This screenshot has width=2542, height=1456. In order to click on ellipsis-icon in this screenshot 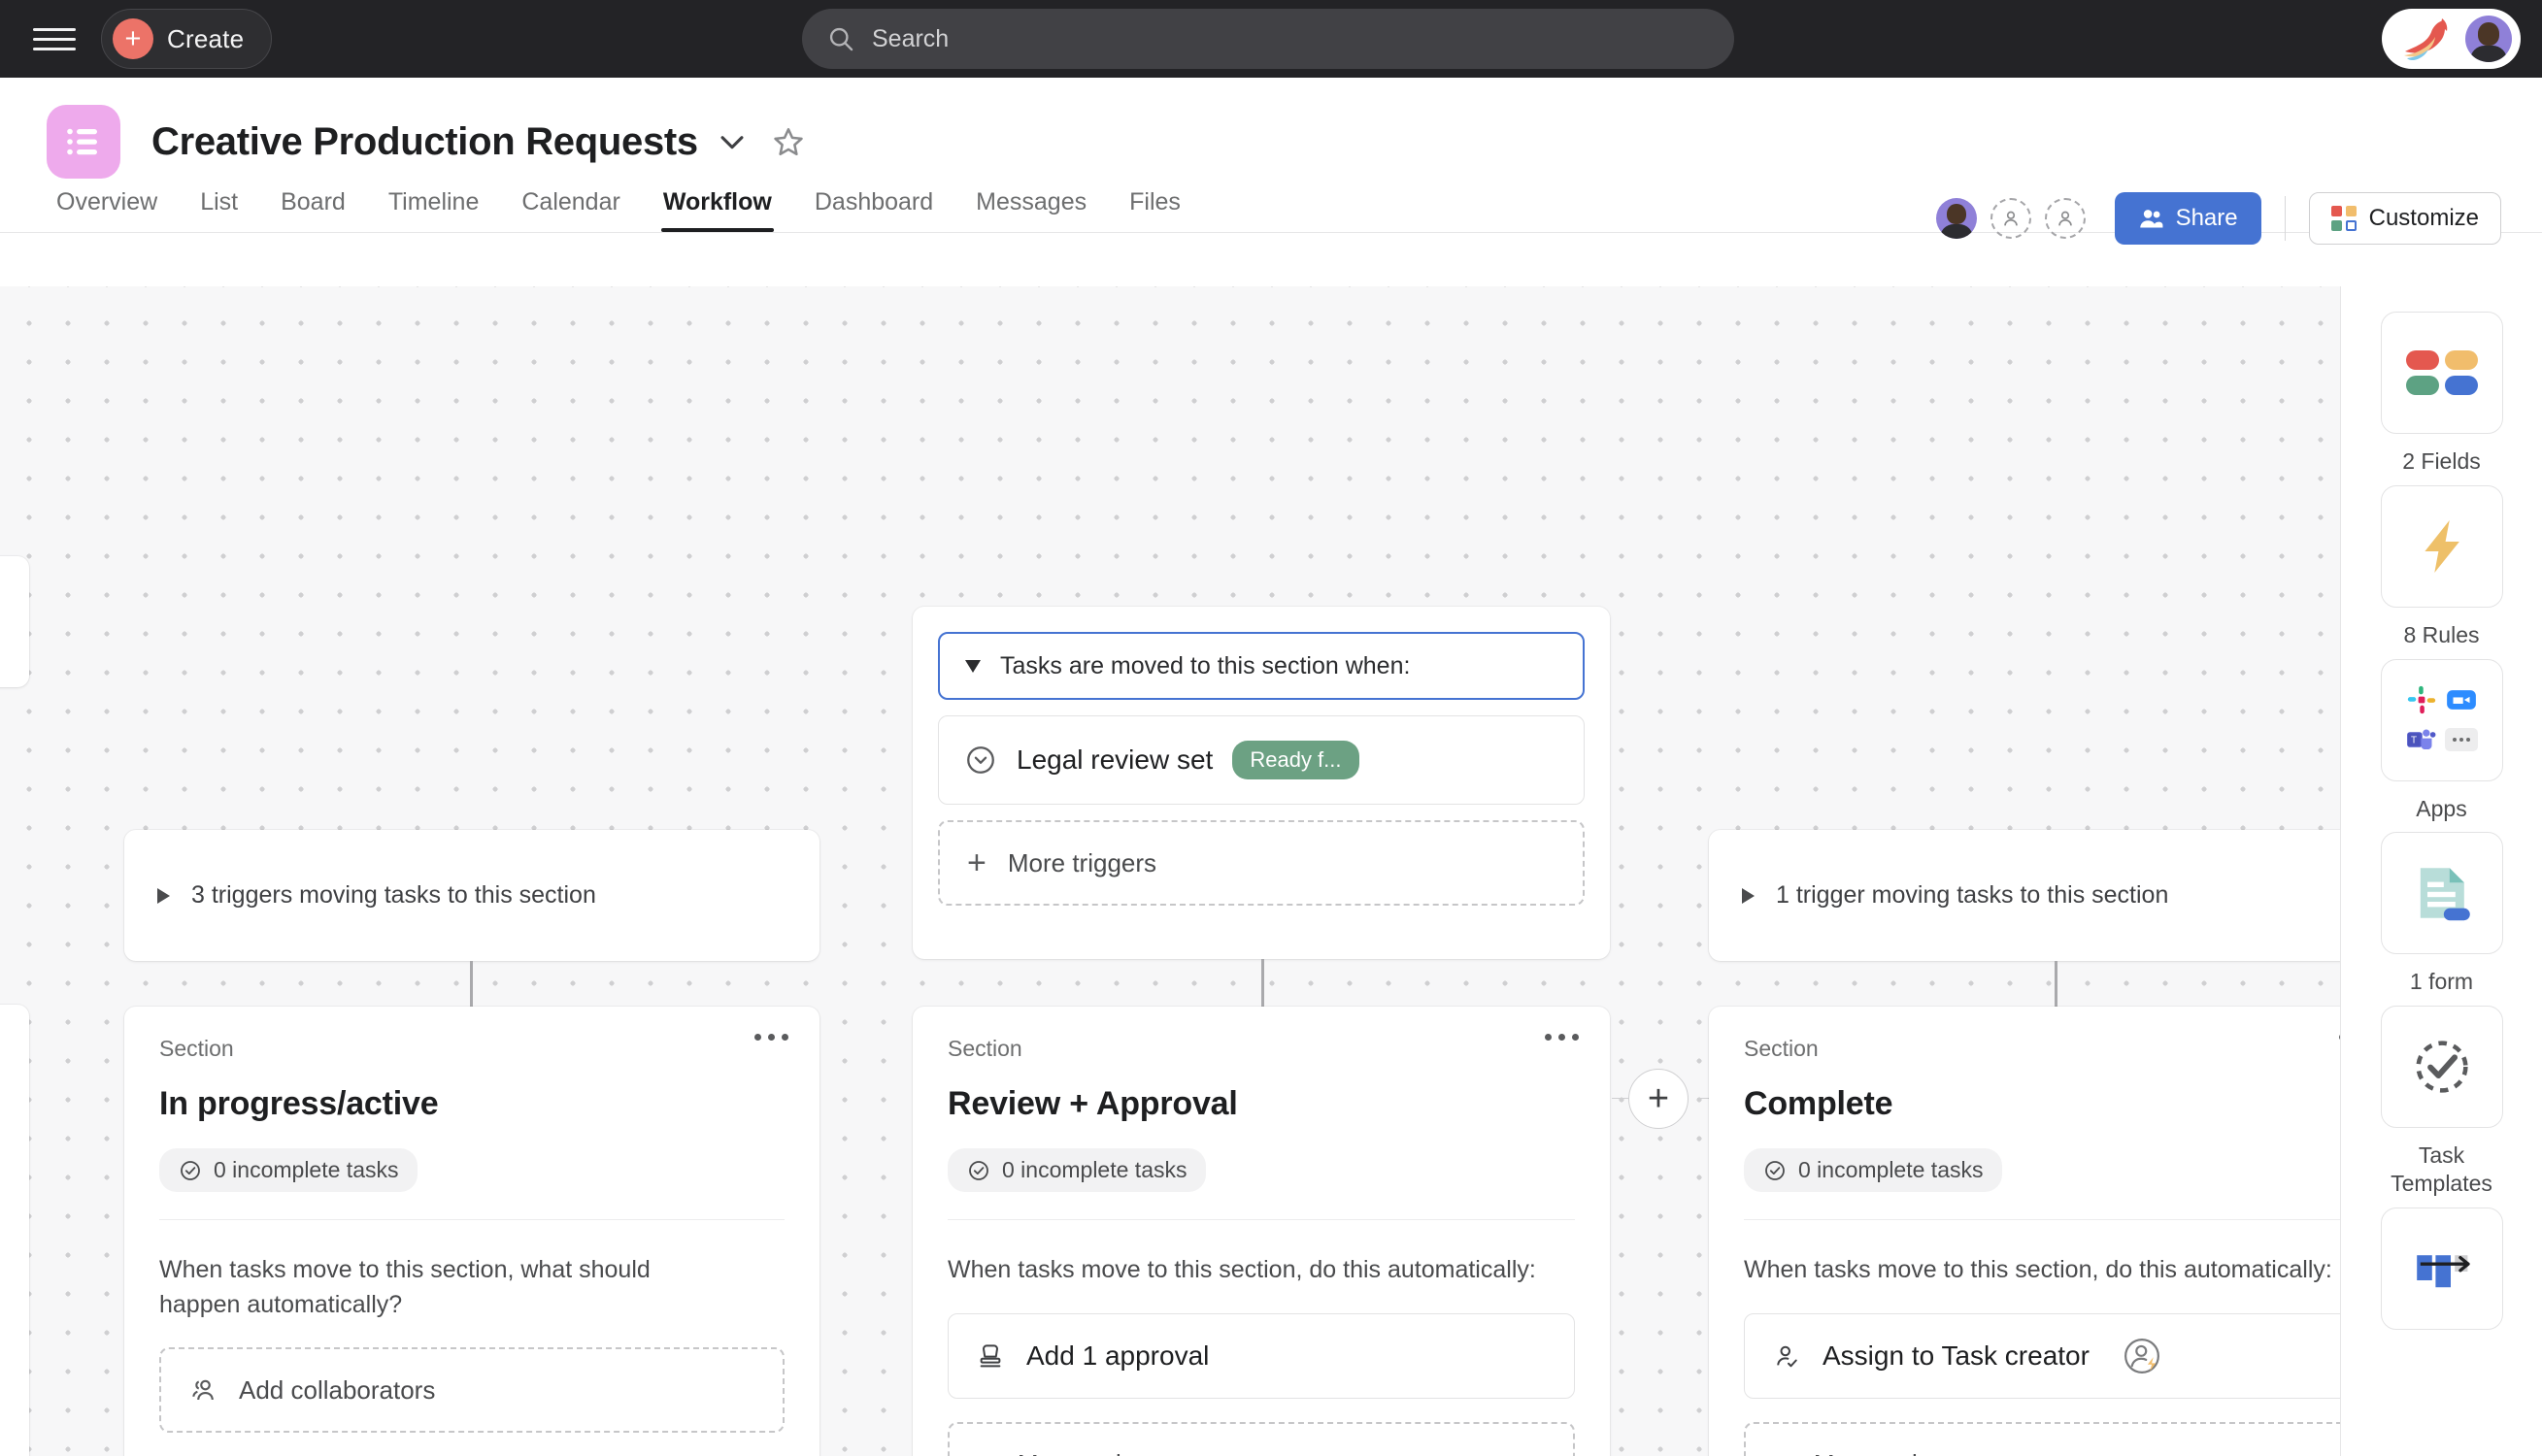, I will do `click(2461, 739)`.